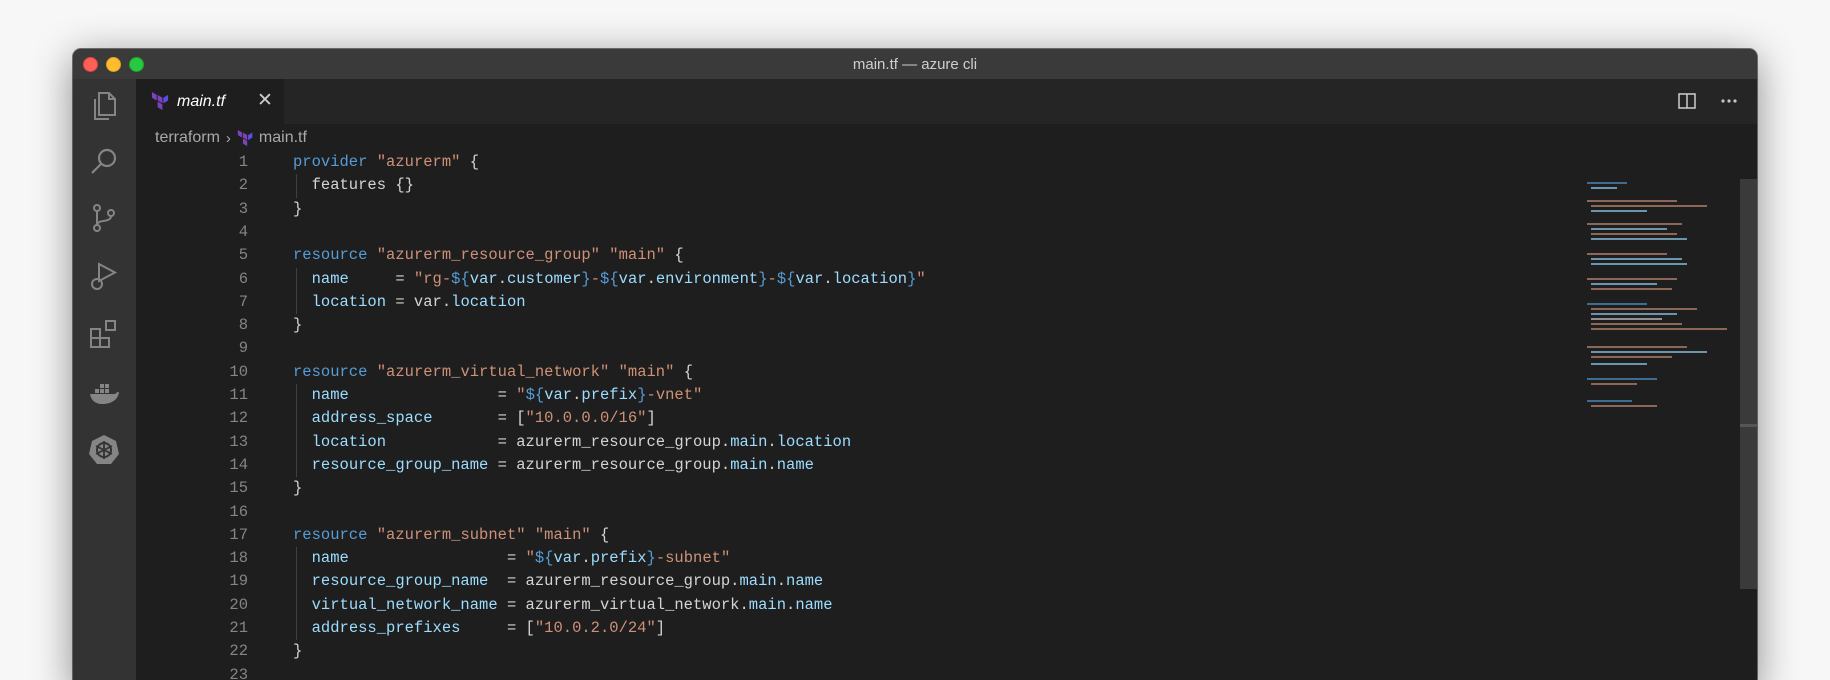 The height and width of the screenshot is (680, 1830). Describe the element at coordinates (238, 395) in the screenshot. I see `line-number: 11` at that location.